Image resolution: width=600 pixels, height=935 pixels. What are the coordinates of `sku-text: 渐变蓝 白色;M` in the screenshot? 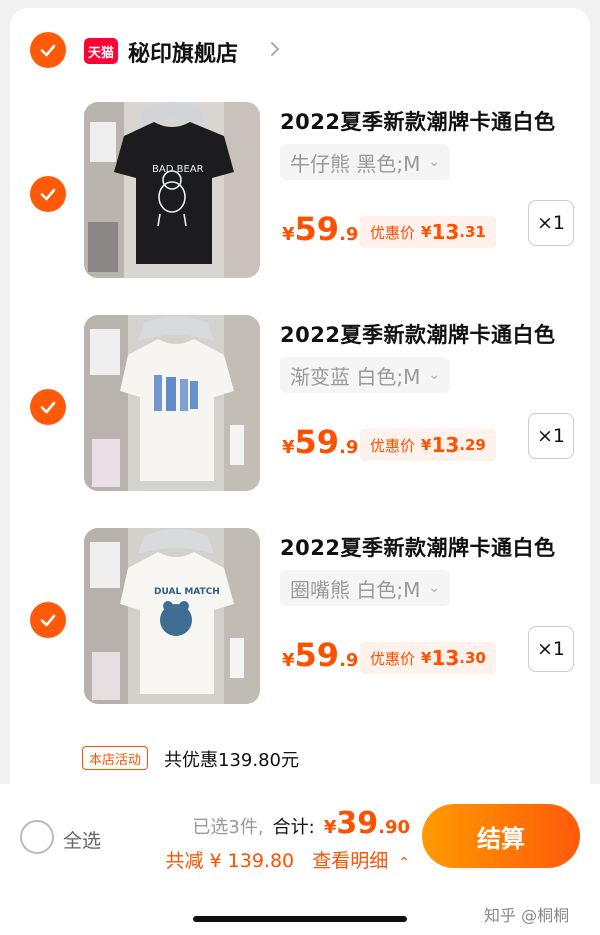 It's located at (355, 376).